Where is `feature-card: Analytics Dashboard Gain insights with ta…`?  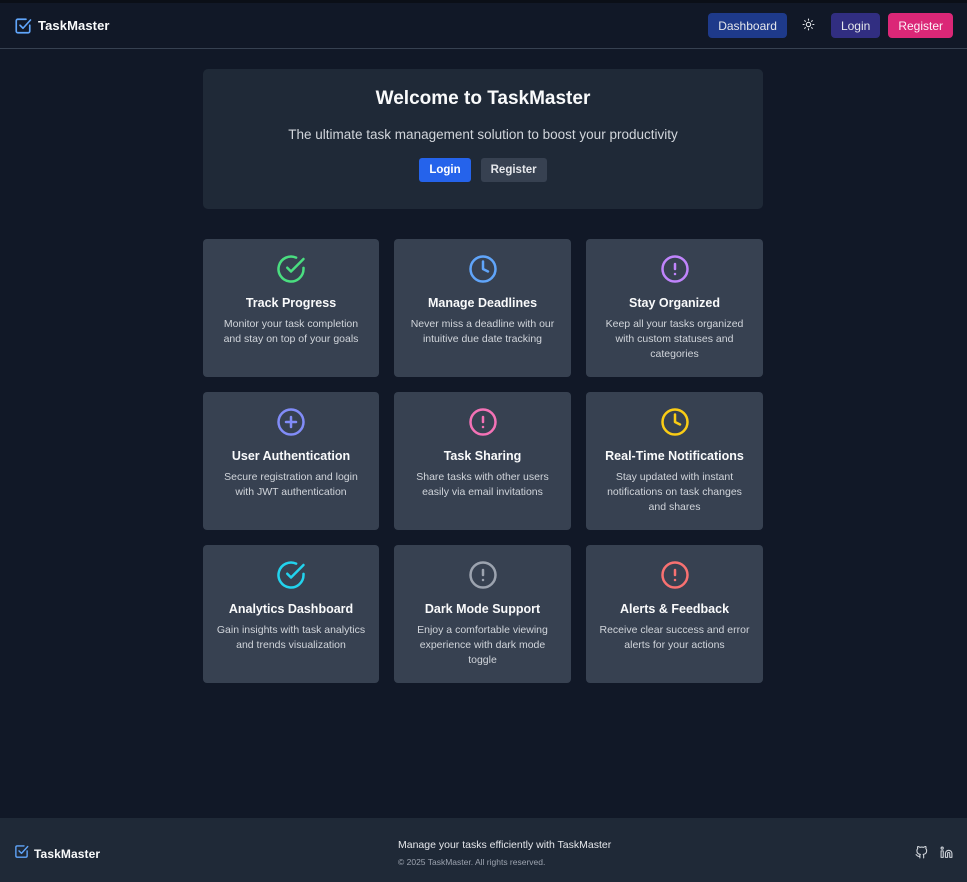 feature-card: Analytics Dashboard Gain insights with ta… is located at coordinates (291, 614).